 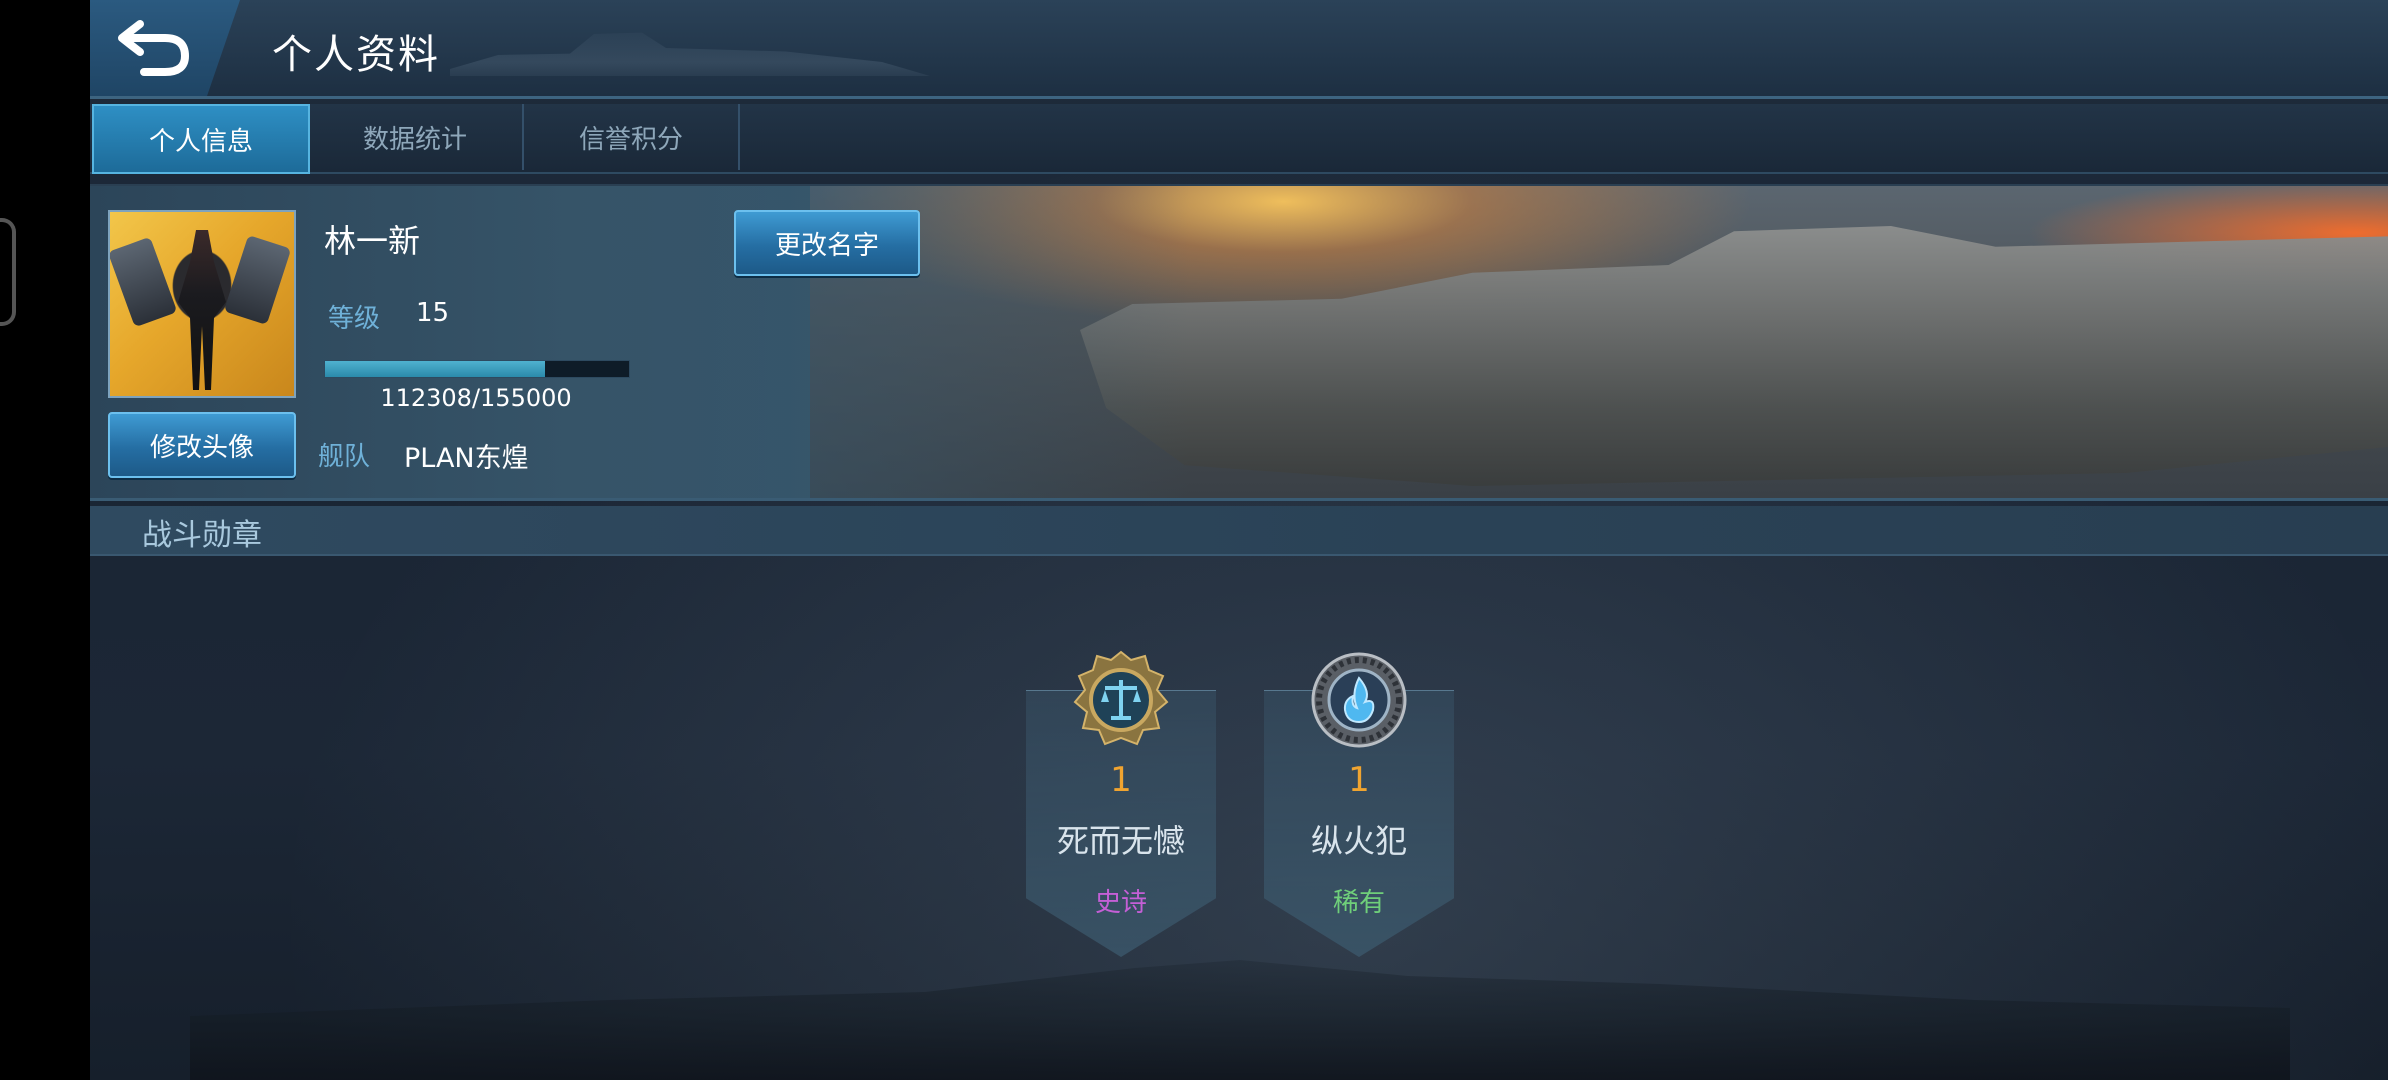 I want to click on fleet-value: PLAN东煌, so click(x=466, y=458).